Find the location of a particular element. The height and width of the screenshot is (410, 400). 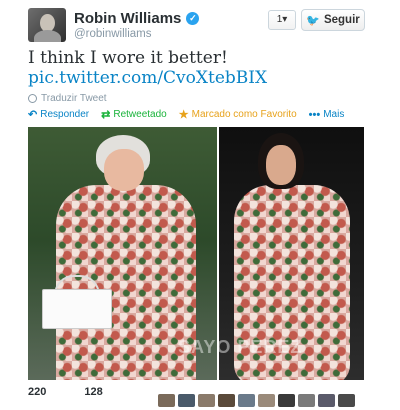

favorite-star-icon: ★ is located at coordinates (183, 115).